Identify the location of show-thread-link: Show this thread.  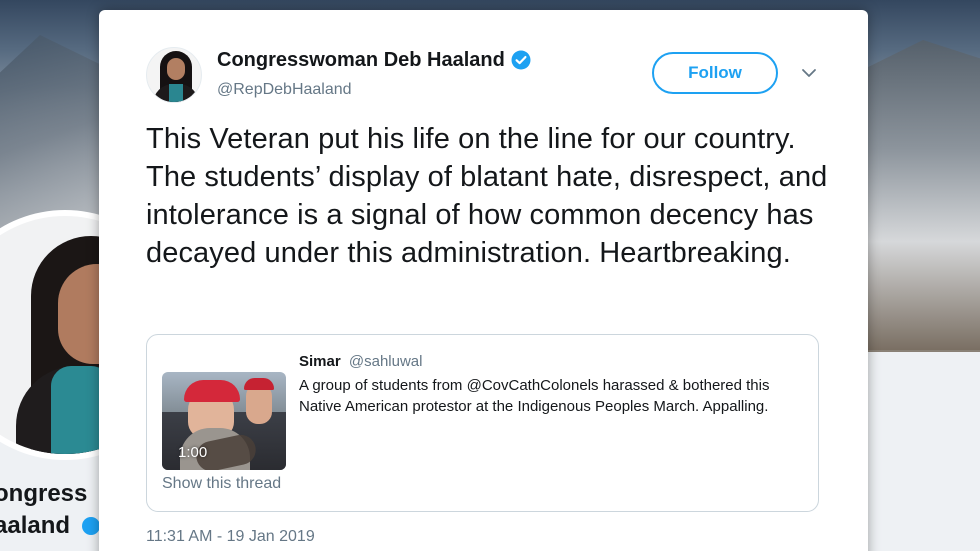
(221, 484).